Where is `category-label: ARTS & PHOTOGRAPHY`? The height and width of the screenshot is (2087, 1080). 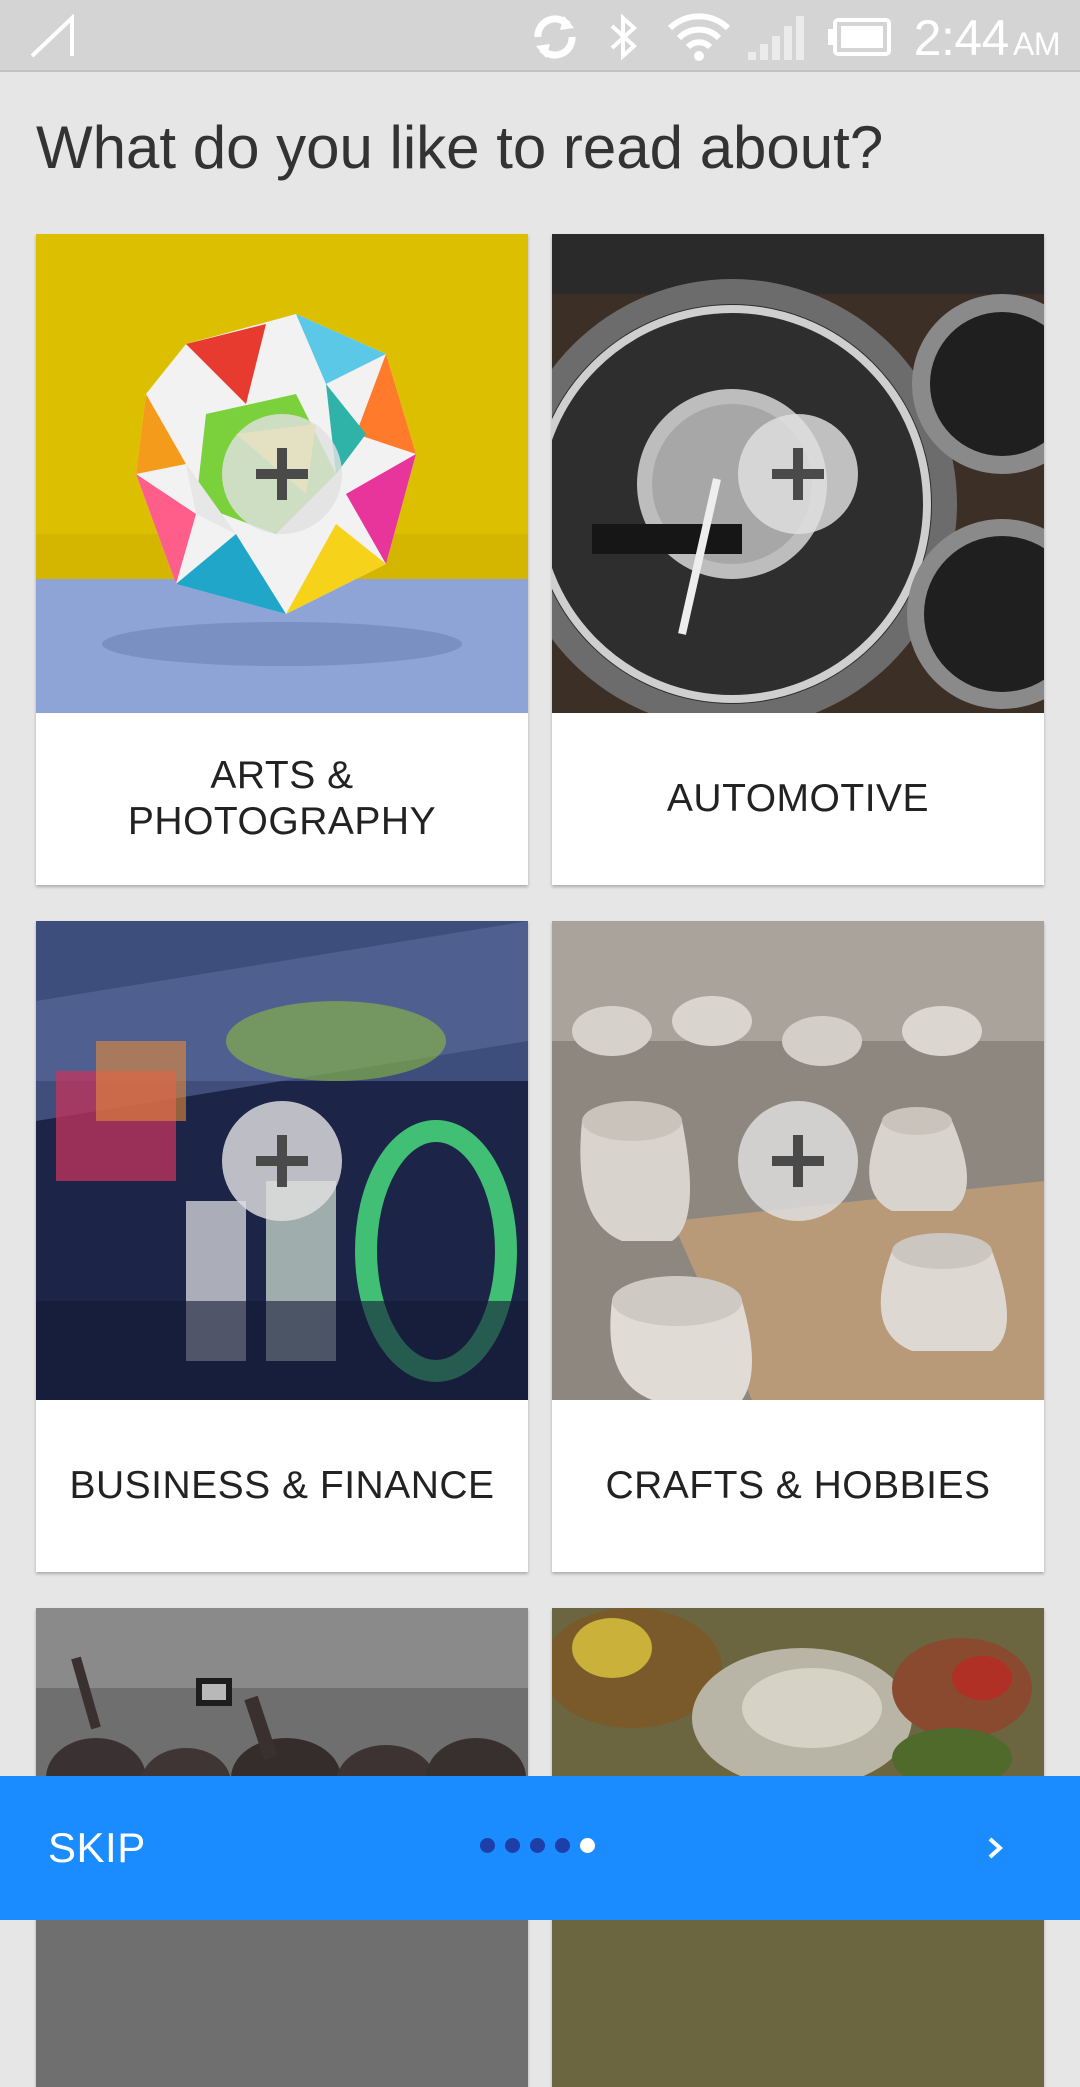
category-label: ARTS & PHOTOGRAPHY is located at coordinates (282, 798).